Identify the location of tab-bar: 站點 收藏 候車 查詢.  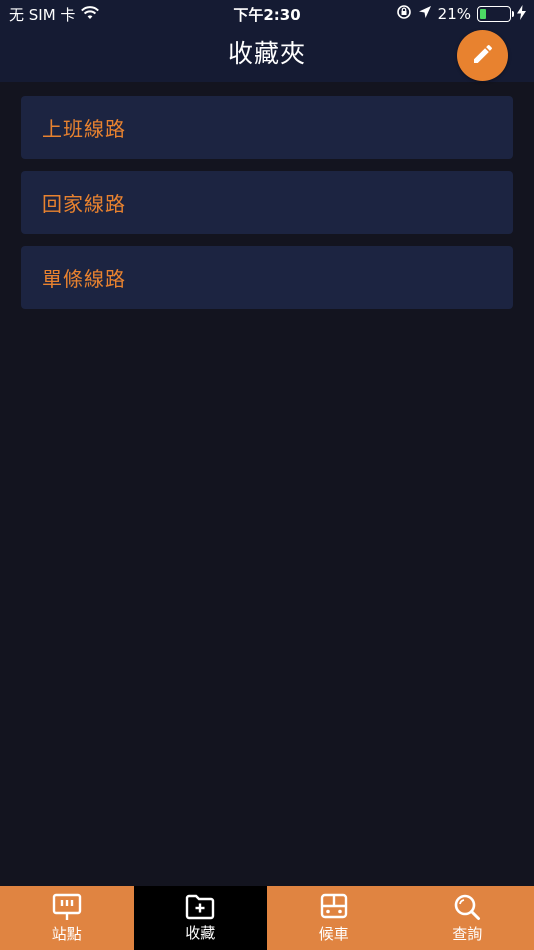
(267, 918).